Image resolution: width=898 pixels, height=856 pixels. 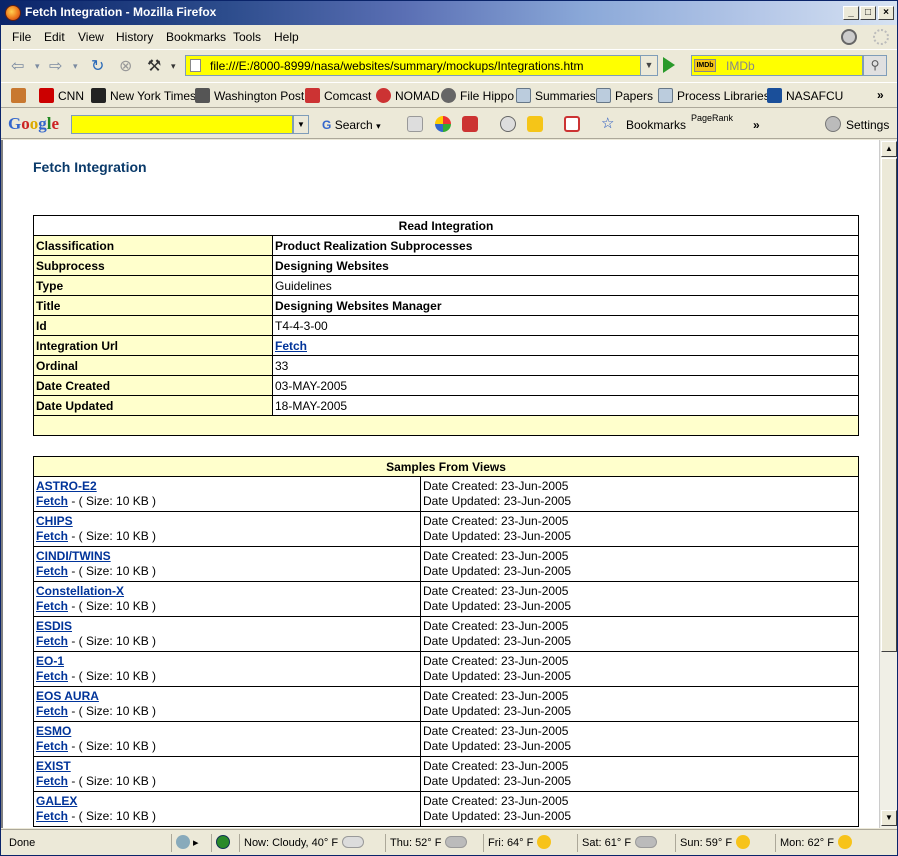 I want to click on forward-dropdown-icon: ▾, so click(x=75, y=66).